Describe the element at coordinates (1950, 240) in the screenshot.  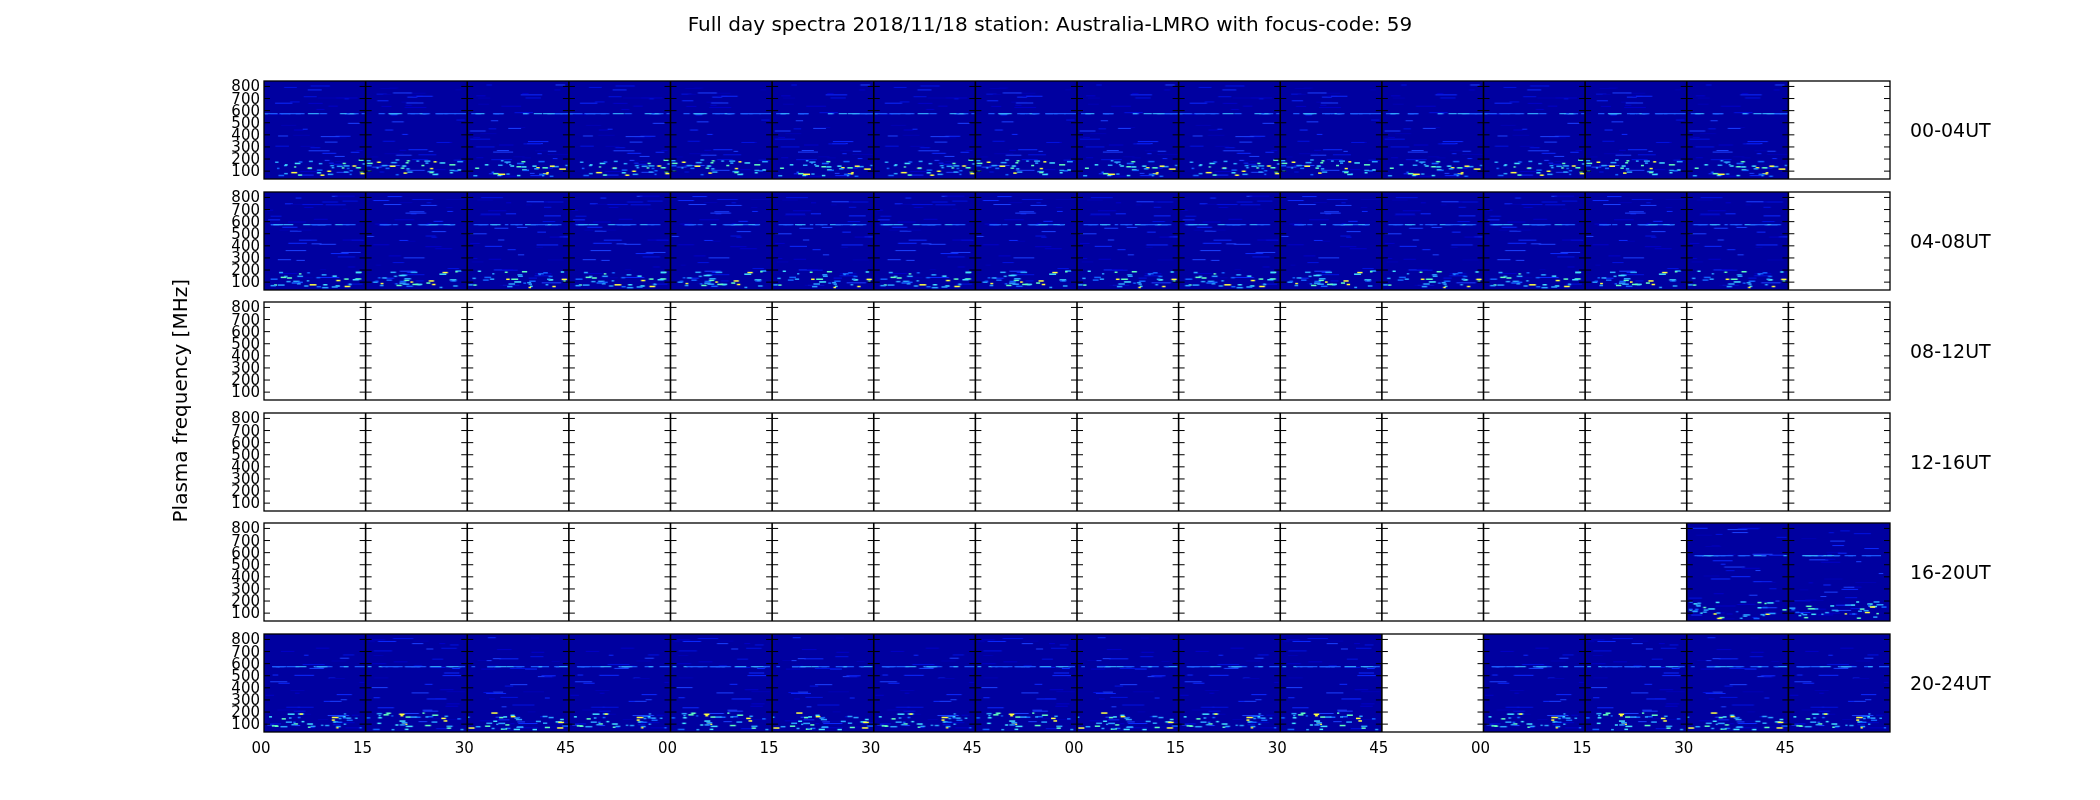
I see `time-range-label: 04-08UT` at that location.